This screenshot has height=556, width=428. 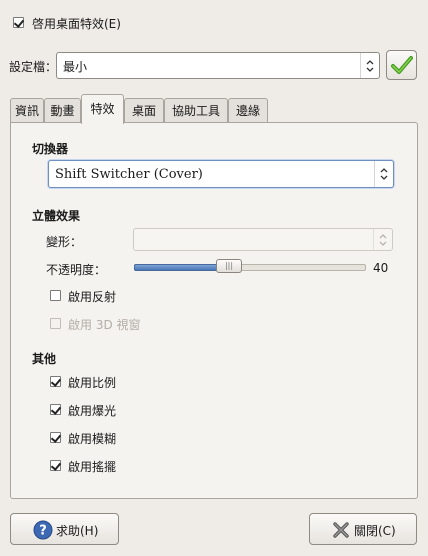 I want to click on close-button: 關閉(C), so click(x=363, y=529).